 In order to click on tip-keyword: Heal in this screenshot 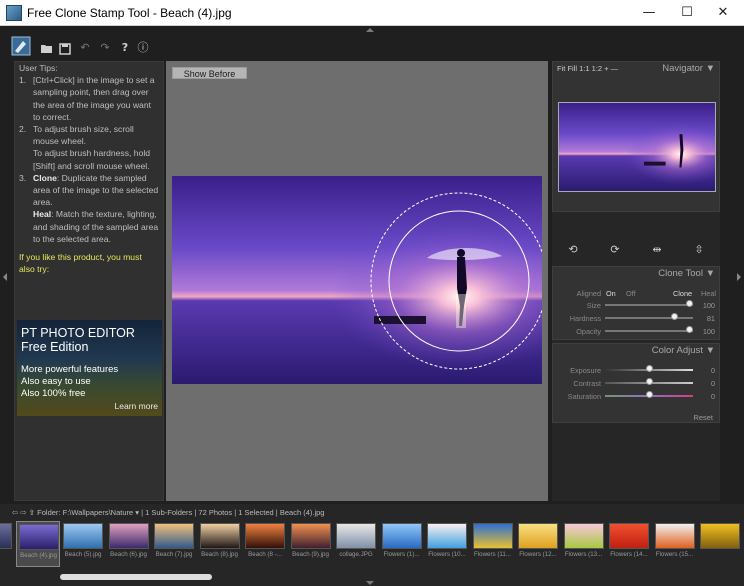, I will do `click(42, 214)`.